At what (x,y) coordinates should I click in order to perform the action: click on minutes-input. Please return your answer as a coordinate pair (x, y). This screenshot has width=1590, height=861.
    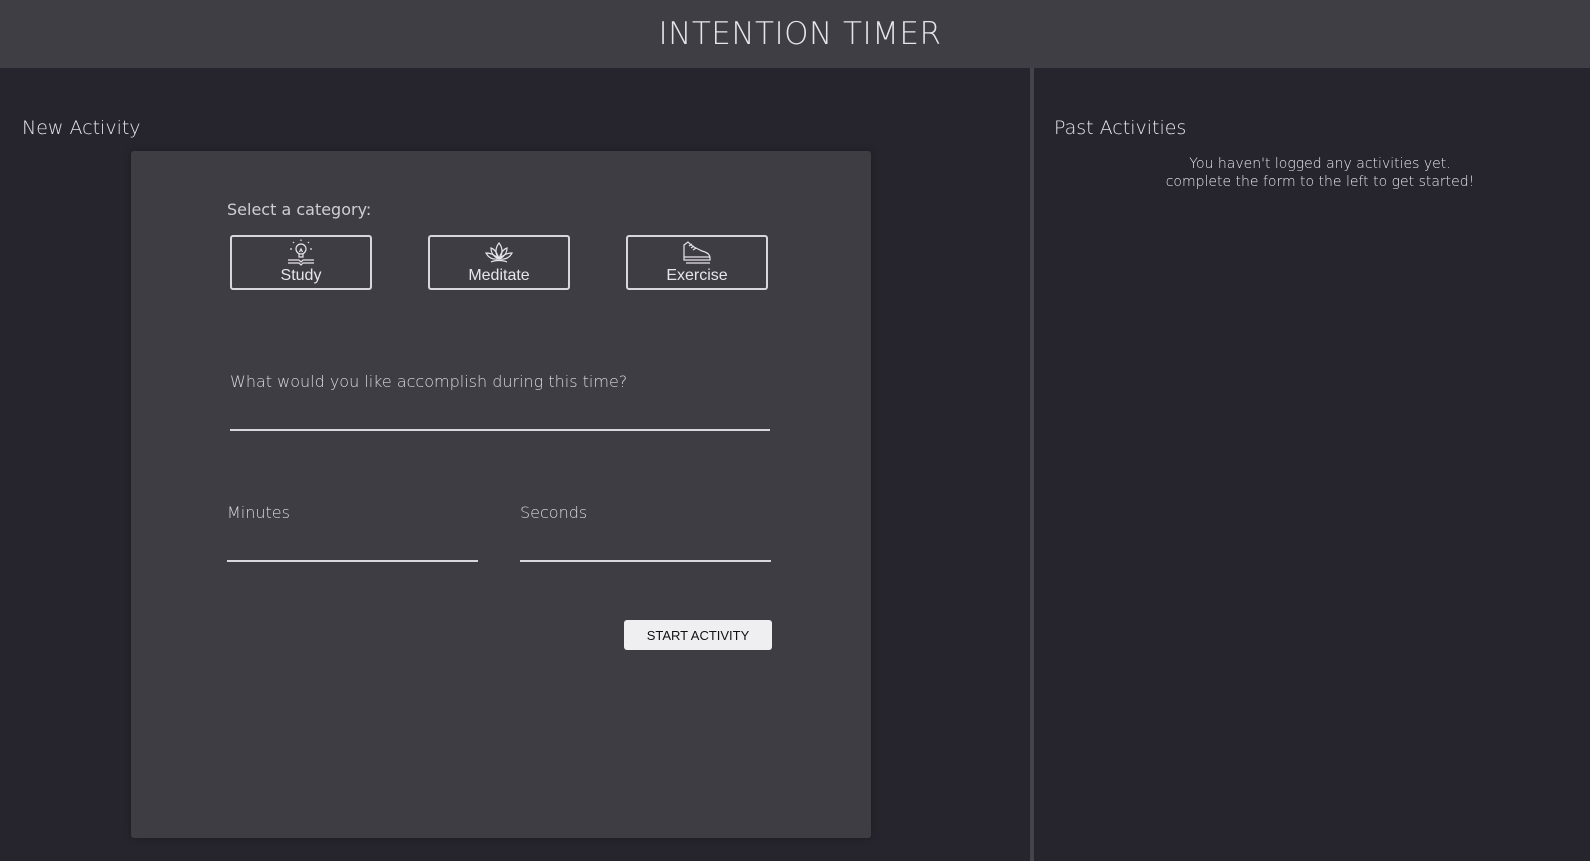
    Looking at the image, I should click on (352, 547).